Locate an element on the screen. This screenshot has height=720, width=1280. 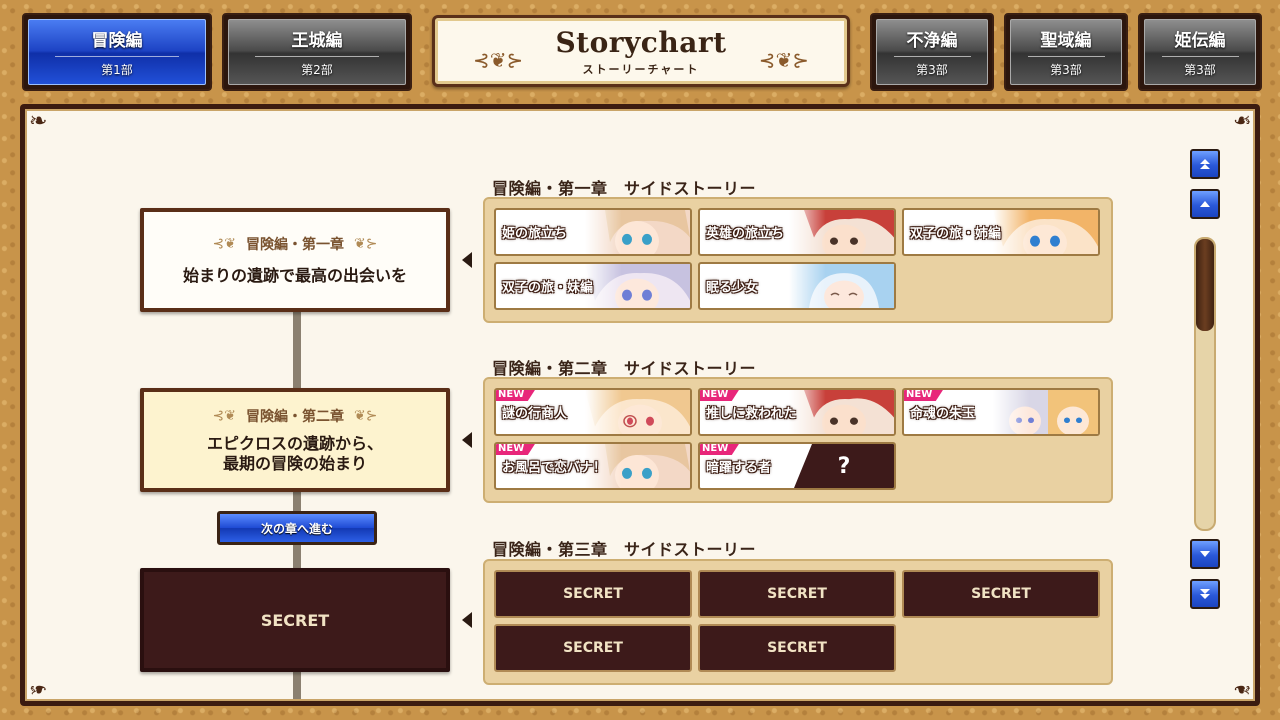
tab-bouken: 冒険編 第1部 is located at coordinates (117, 52).